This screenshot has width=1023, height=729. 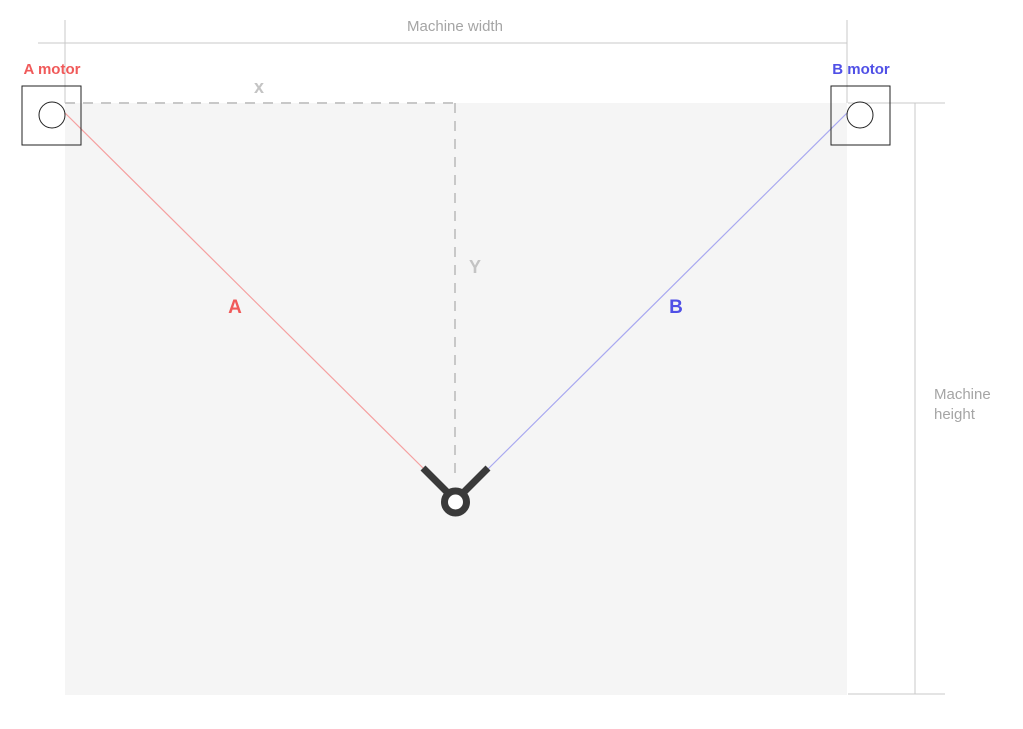 I want to click on motor-a-spindle-icon, so click(x=52, y=115).